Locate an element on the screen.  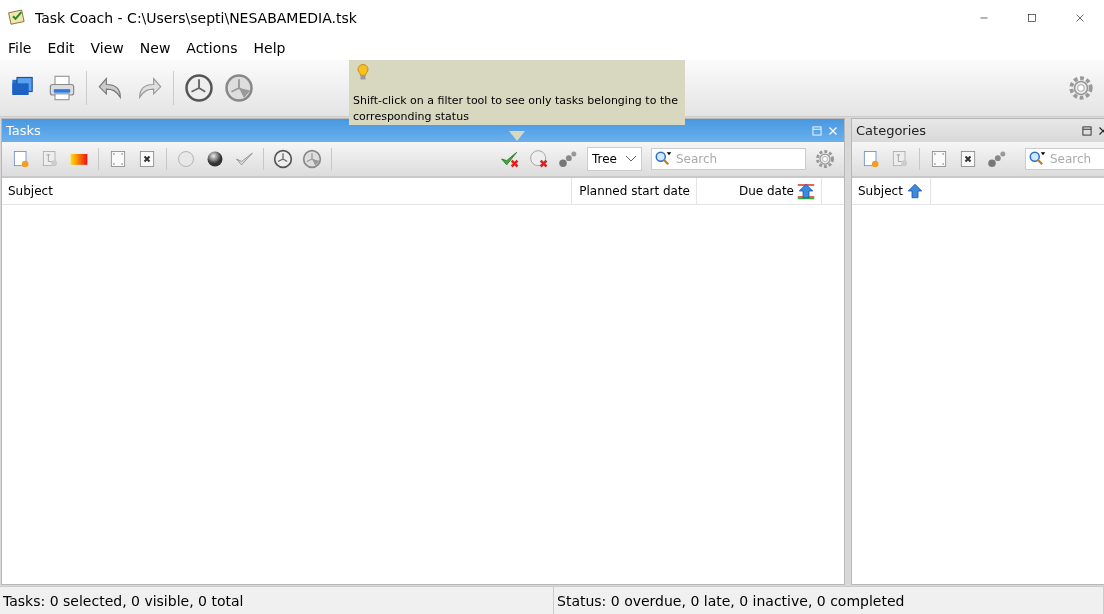
app-logo-icon is located at coordinates (18, 18).